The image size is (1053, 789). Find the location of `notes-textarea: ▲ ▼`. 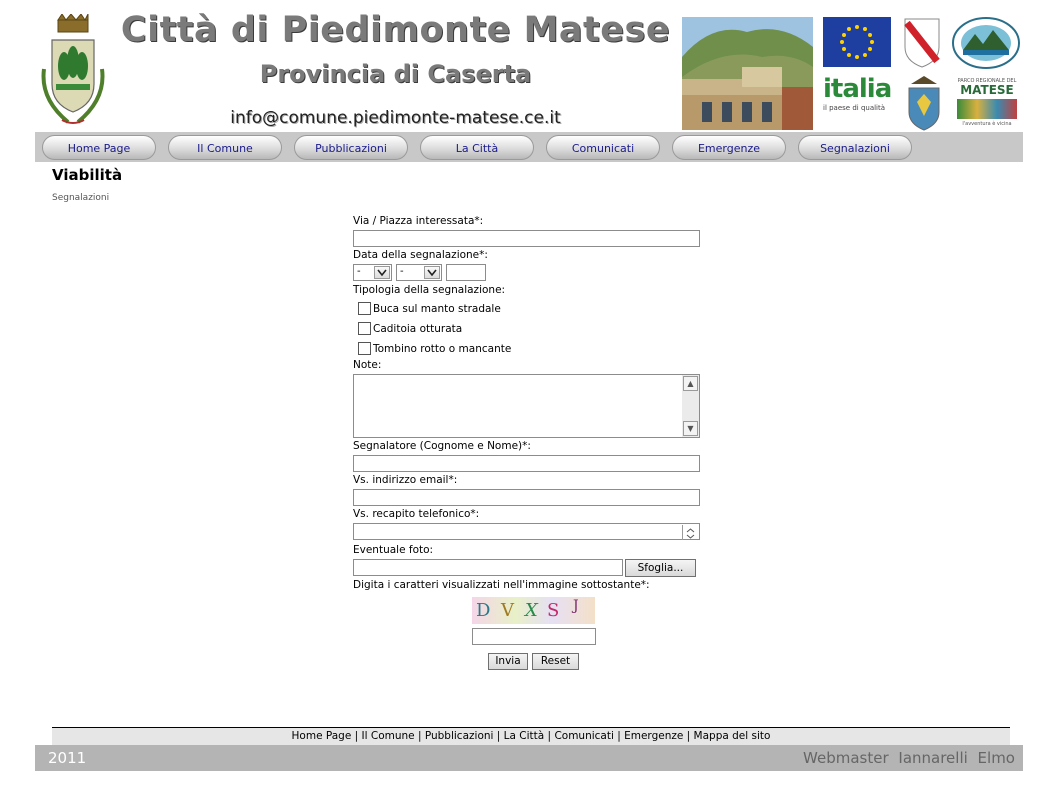

notes-textarea: ▲ ▼ is located at coordinates (526, 406).